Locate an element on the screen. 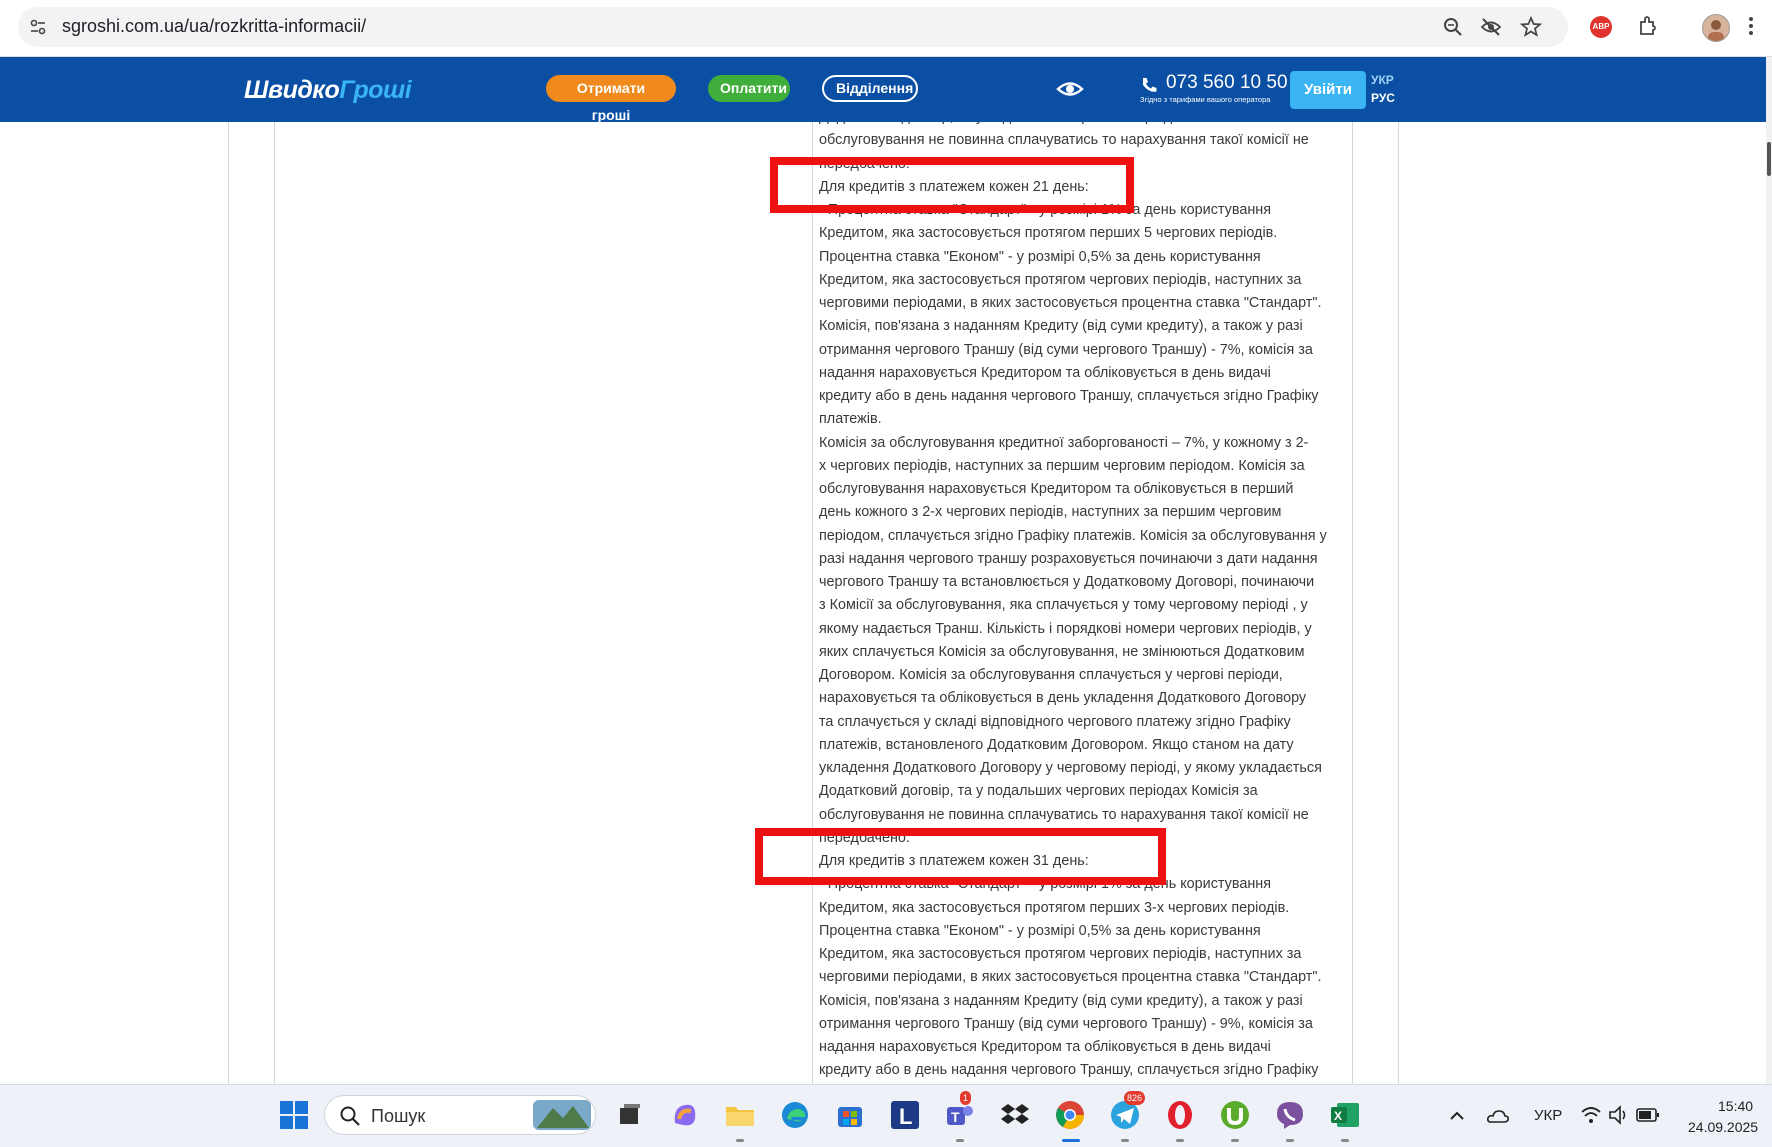 The image size is (1772, 1147). utorrent-icon is located at coordinates (1235, 1115).